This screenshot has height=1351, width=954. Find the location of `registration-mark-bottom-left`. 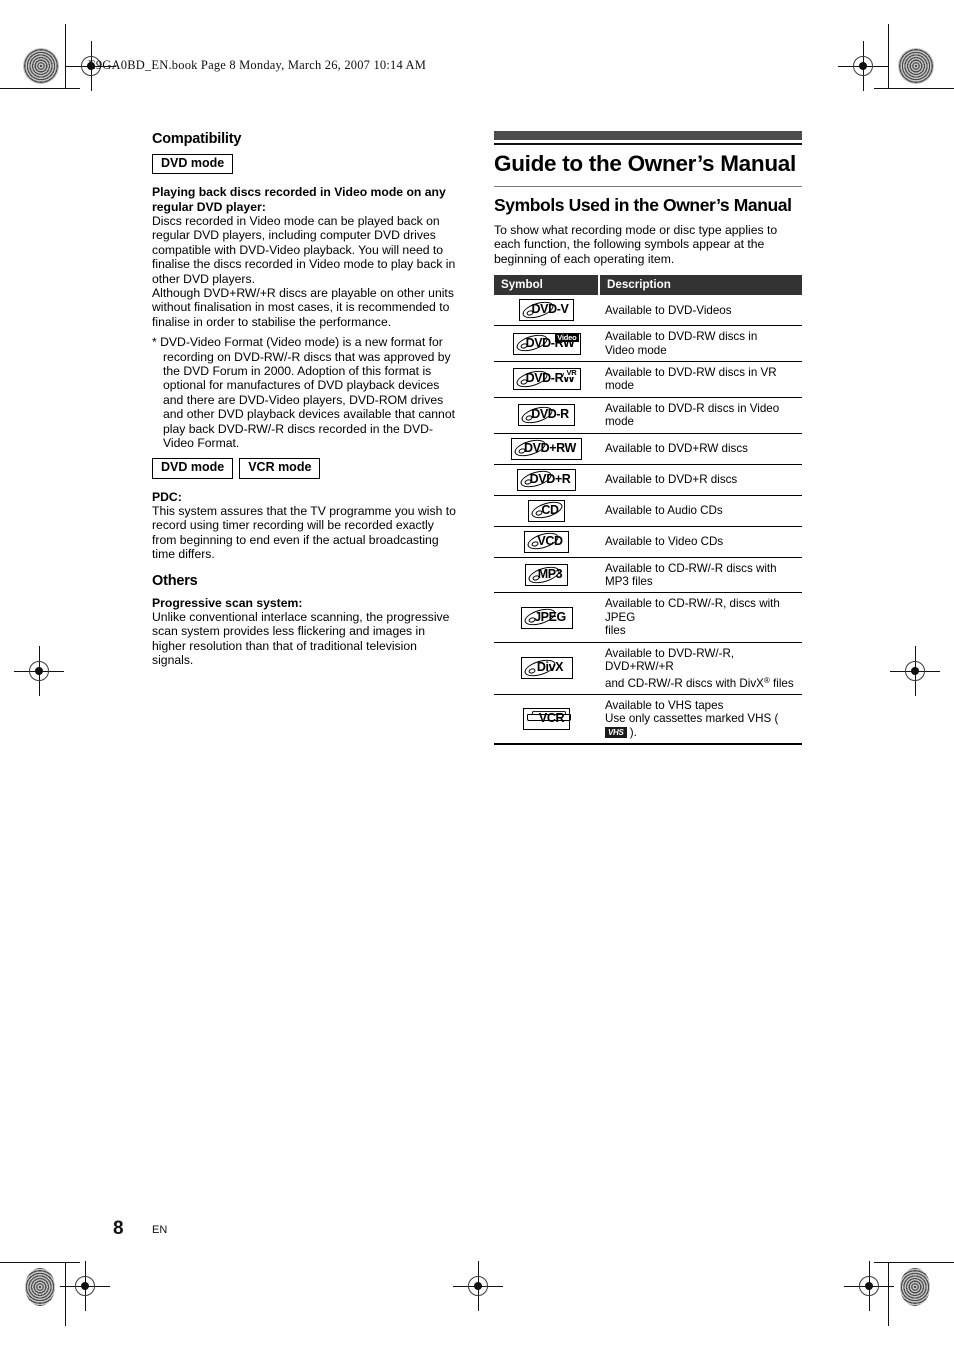

registration-mark-bottom-left is located at coordinates (85, 1286).